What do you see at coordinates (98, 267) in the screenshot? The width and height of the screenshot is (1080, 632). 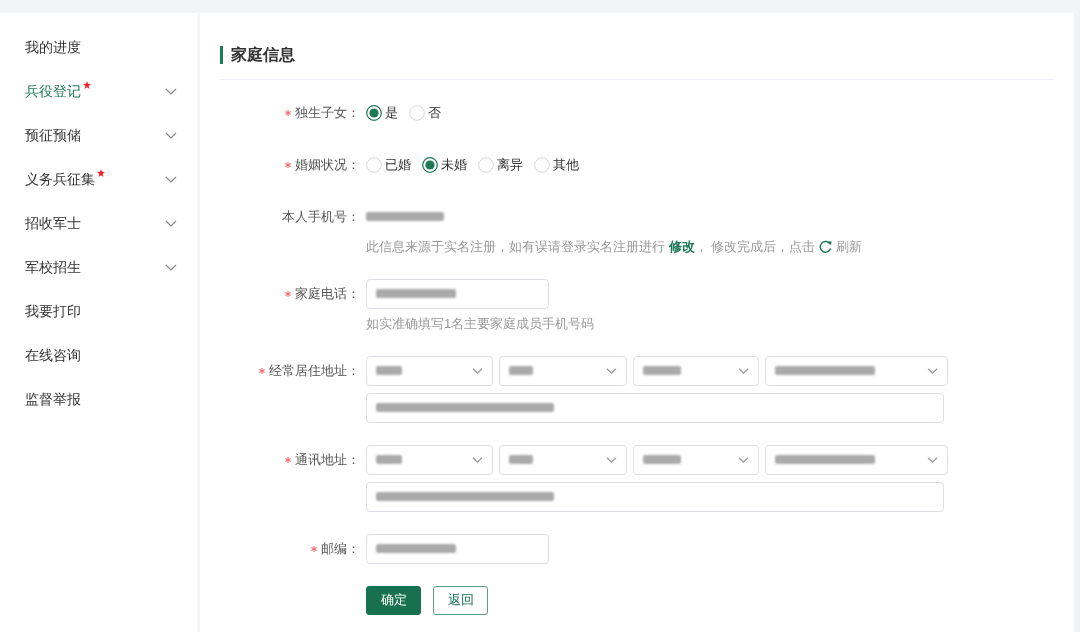 I see `sidebar-item: 军校招生` at bounding box center [98, 267].